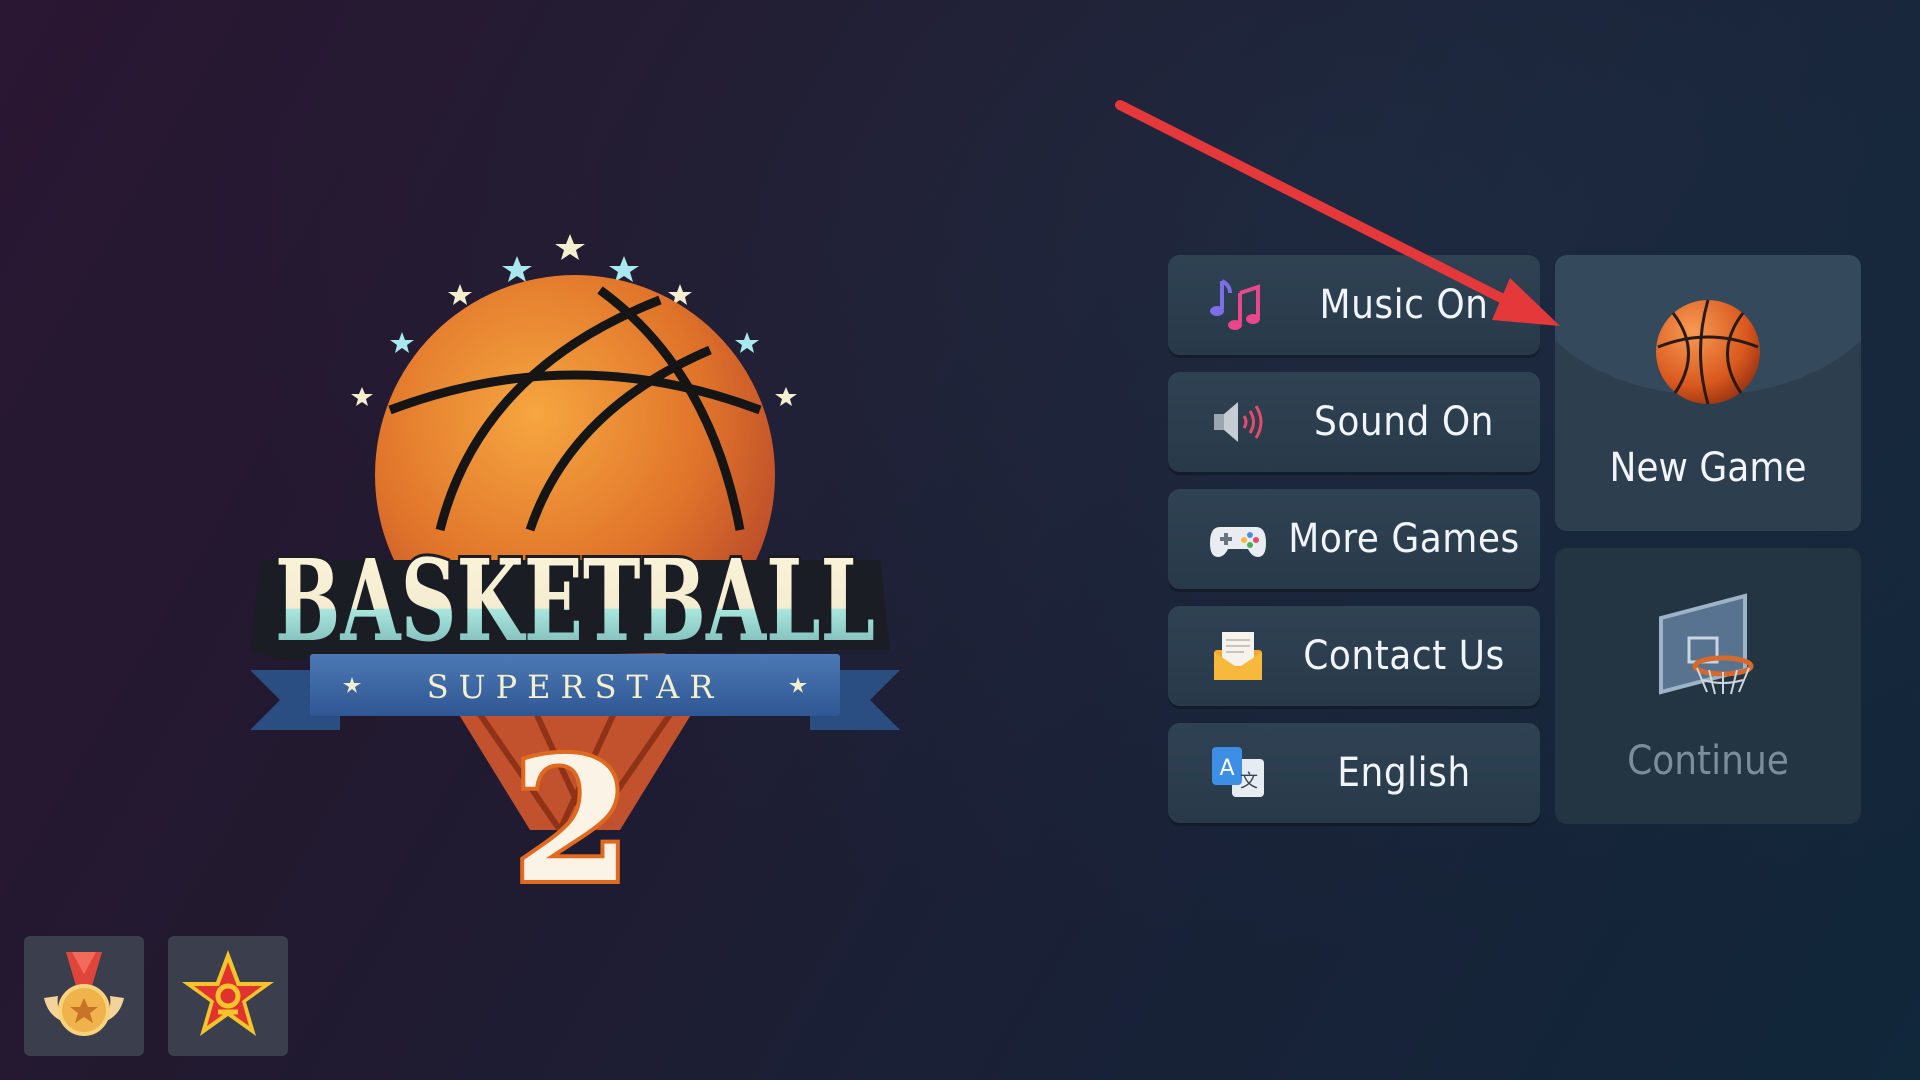 This screenshot has width=1920, height=1080. What do you see at coordinates (1404, 422) in the screenshot?
I see `sound-toggle-label: Sound On` at bounding box center [1404, 422].